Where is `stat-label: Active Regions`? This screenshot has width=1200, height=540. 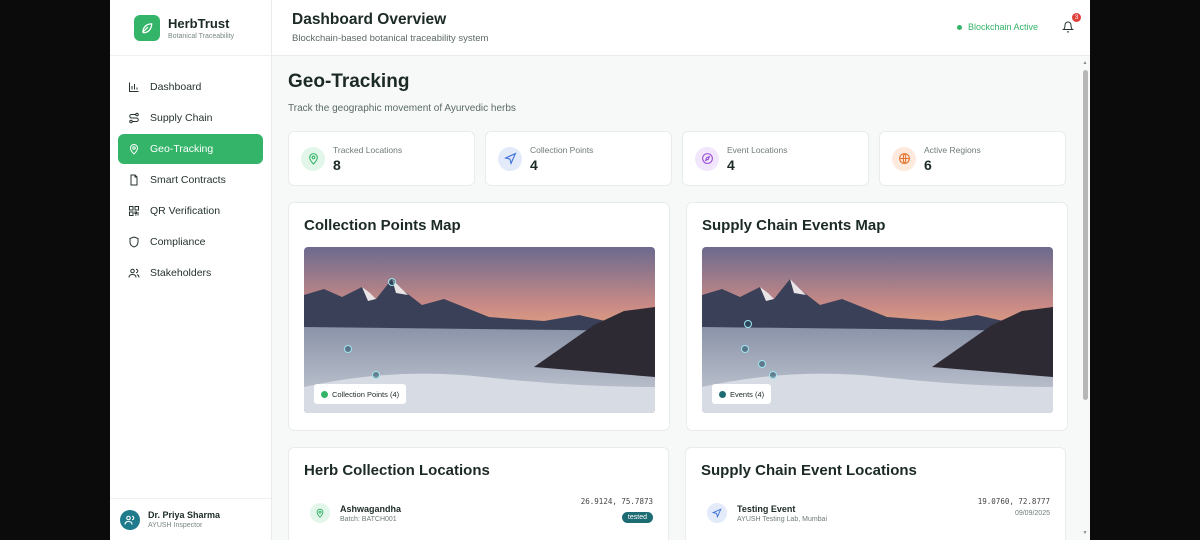
stat-label: Active Regions is located at coordinates (952, 149).